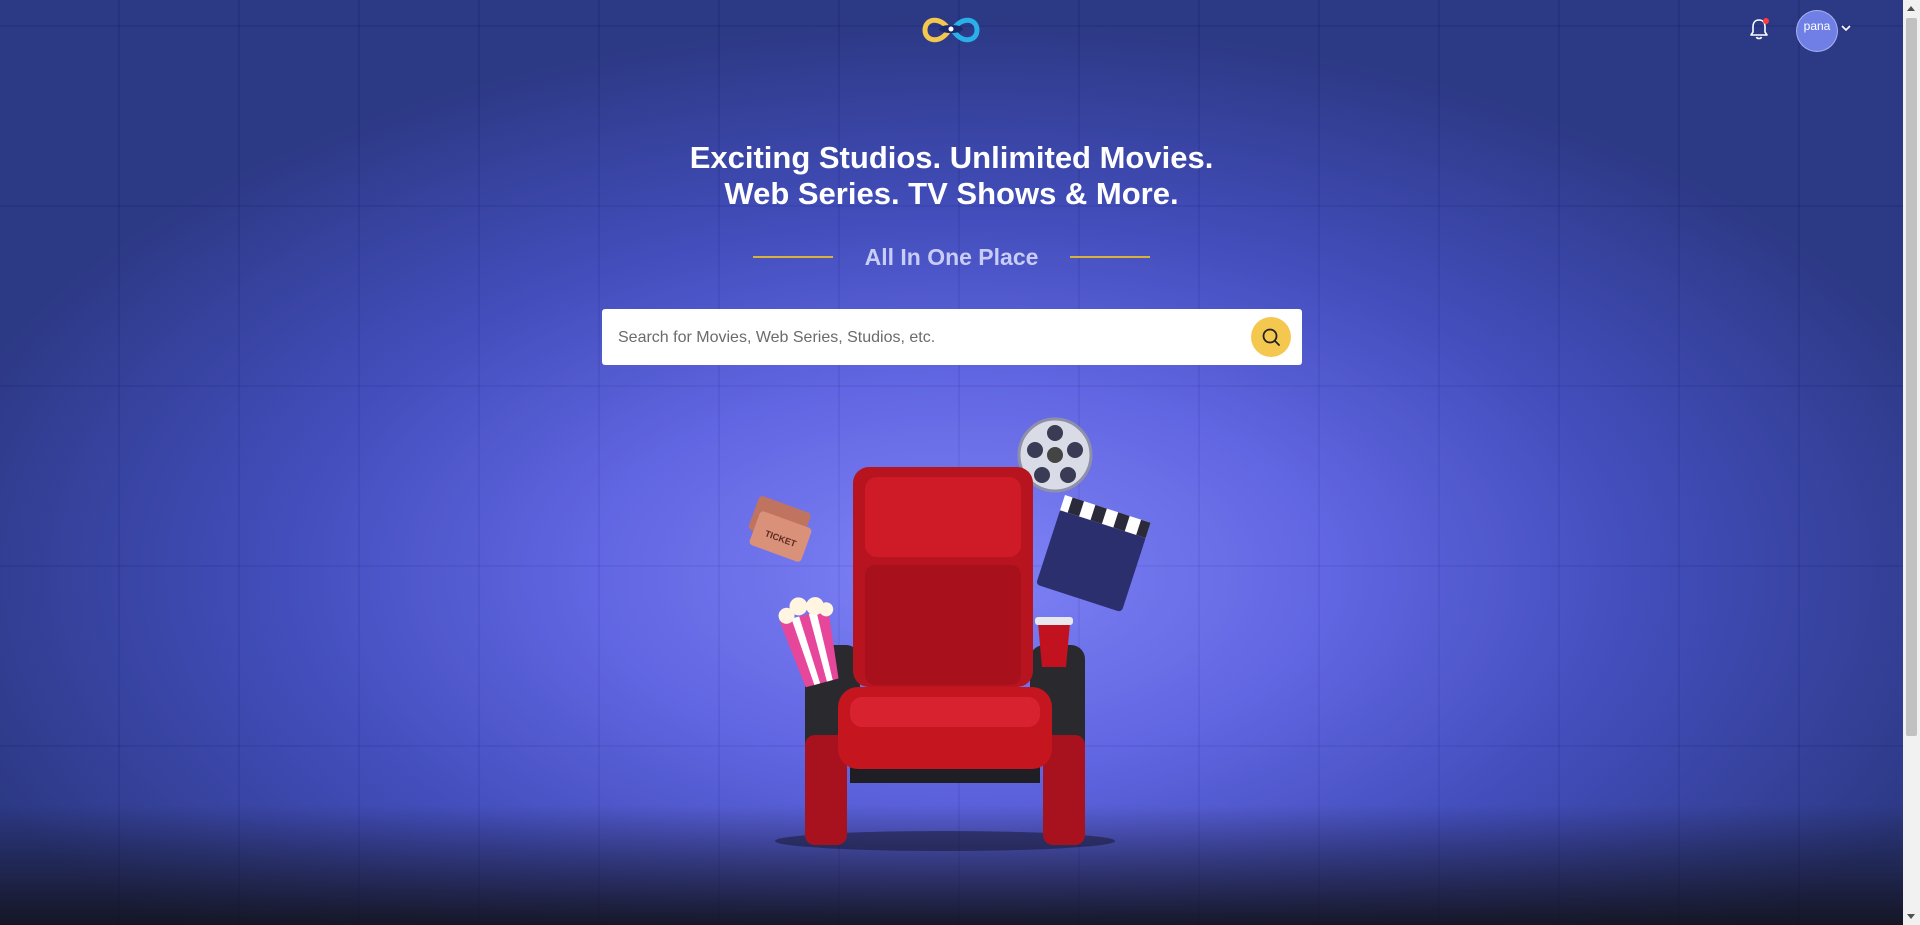 The image size is (1920, 925). Describe the element at coordinates (1110, 257) in the screenshot. I see `tagline-divider-right` at that location.